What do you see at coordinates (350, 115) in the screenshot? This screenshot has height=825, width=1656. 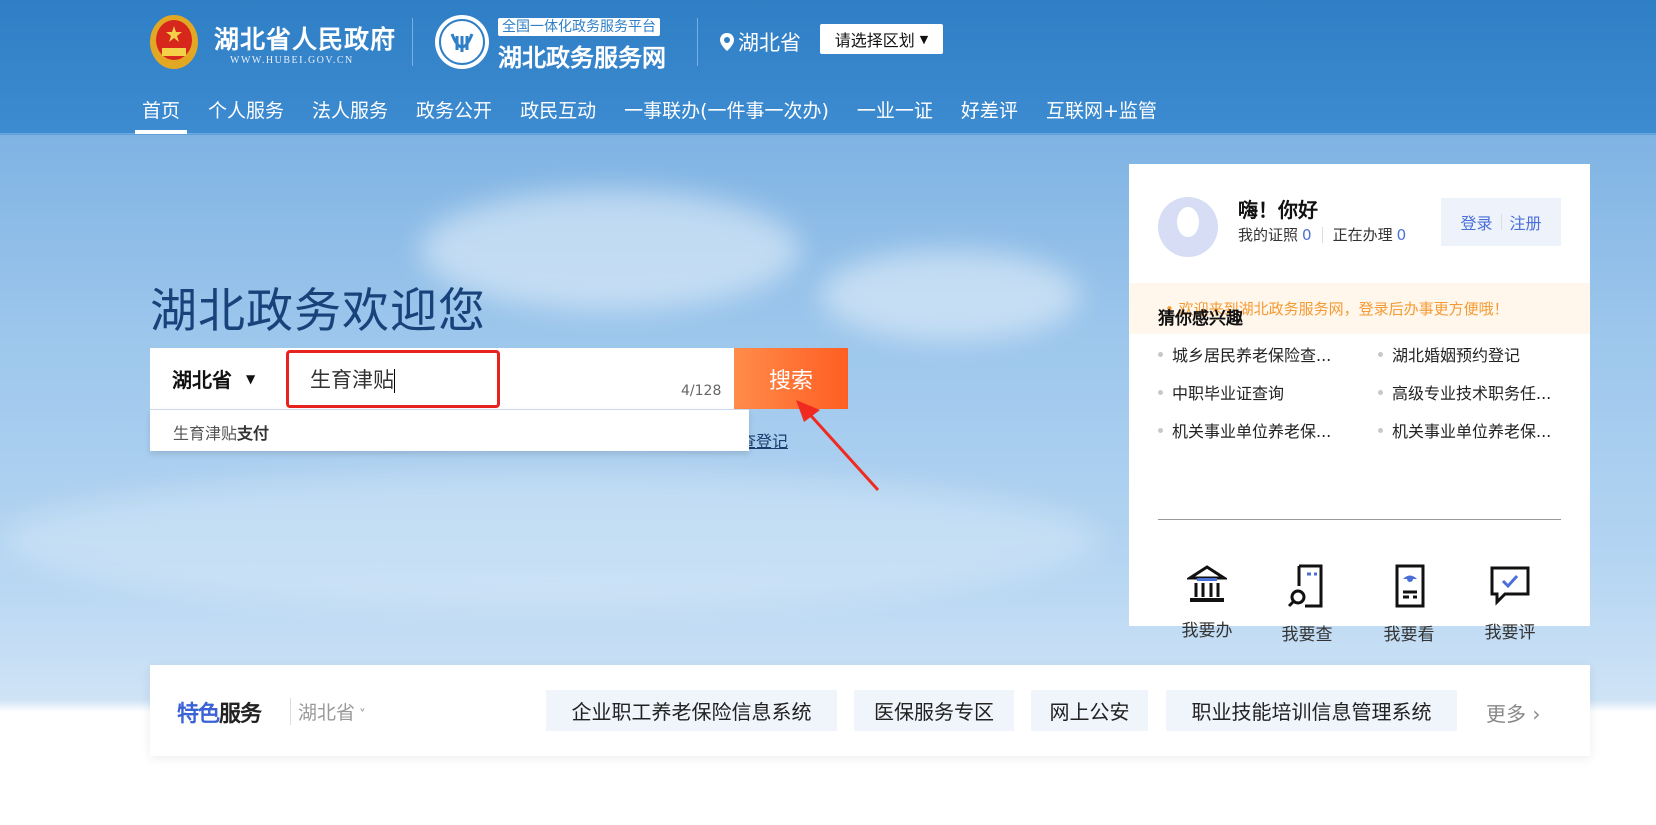 I see `nav-legal: 法人服务` at bounding box center [350, 115].